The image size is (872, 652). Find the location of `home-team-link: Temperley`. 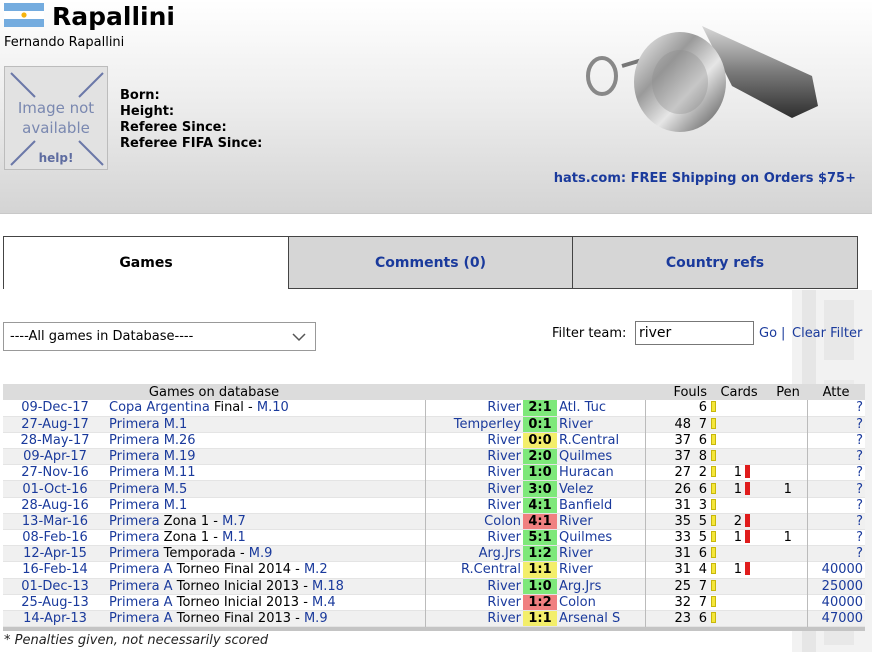

home-team-link: Temperley is located at coordinates (474, 424).